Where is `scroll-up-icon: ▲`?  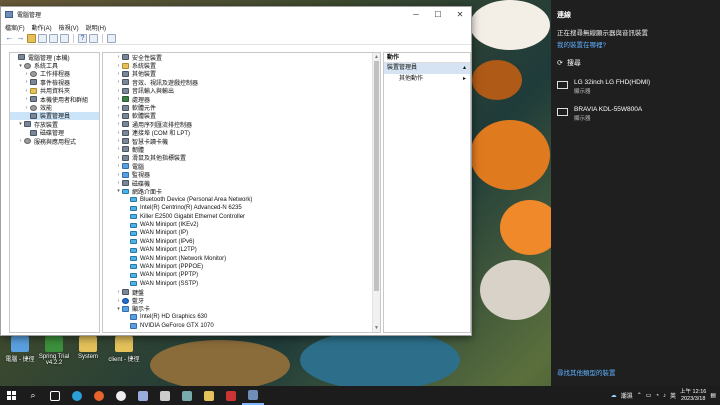 scroll-up-icon: ▲ is located at coordinates (376, 57).